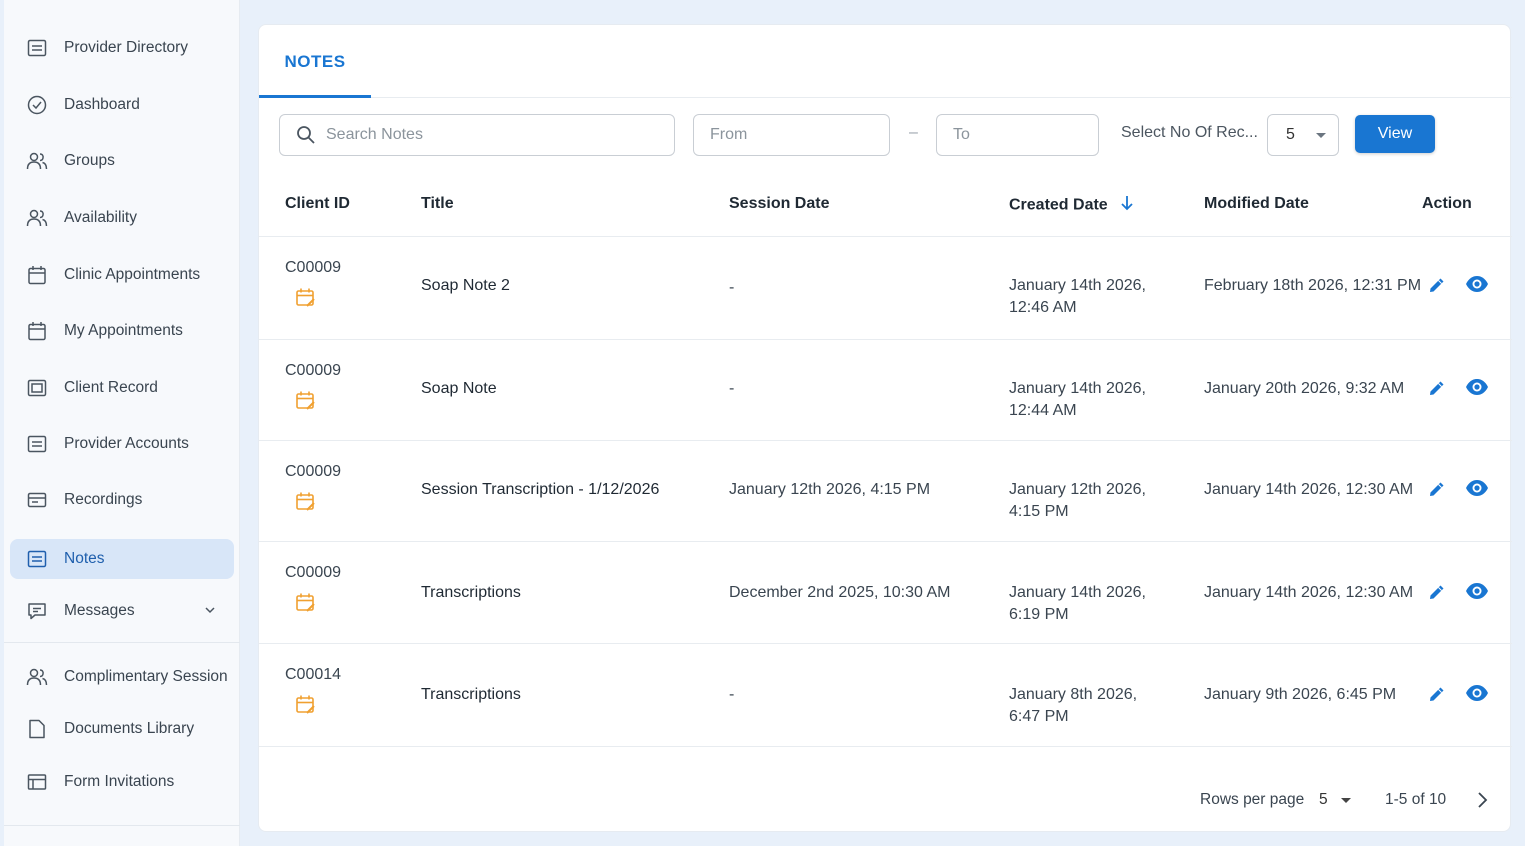  I want to click on column-header-client-id: Client ID, so click(317, 204).